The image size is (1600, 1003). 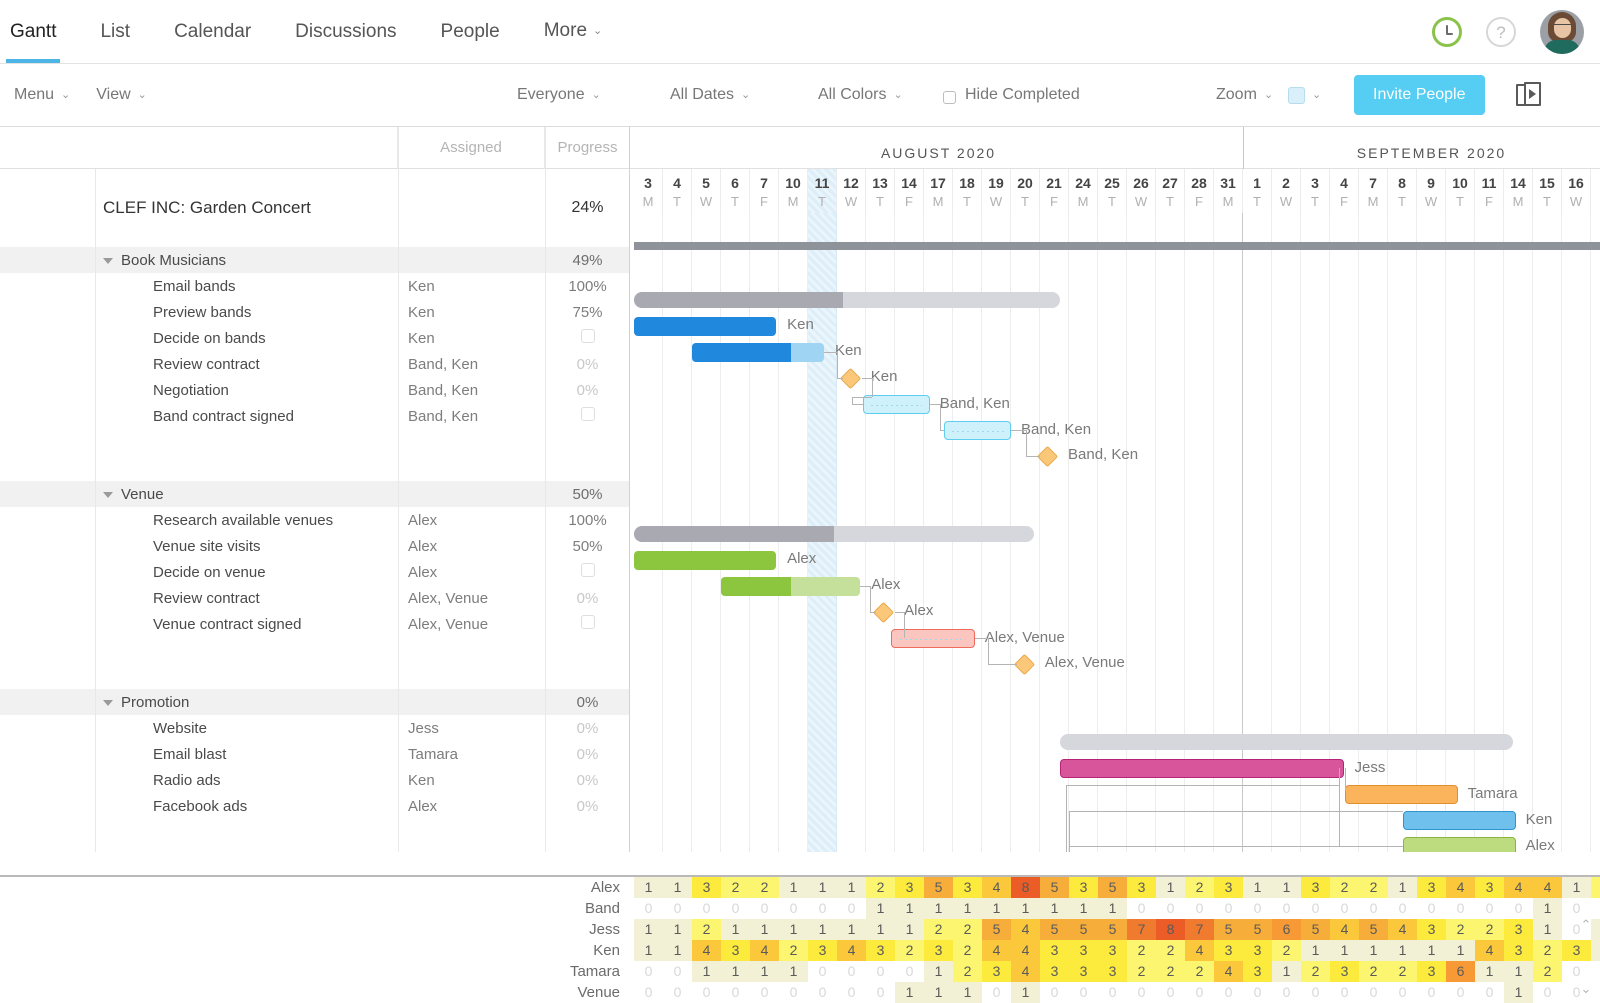 What do you see at coordinates (212, 31) in the screenshot?
I see `nav-tab-calendar: Calendar` at bounding box center [212, 31].